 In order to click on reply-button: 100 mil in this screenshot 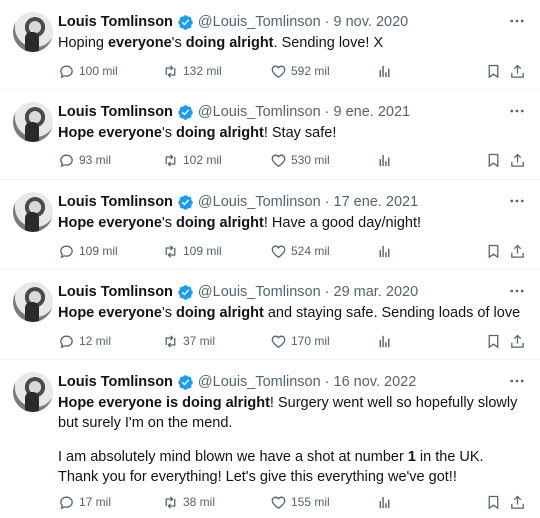, I will do `click(88, 71)`.